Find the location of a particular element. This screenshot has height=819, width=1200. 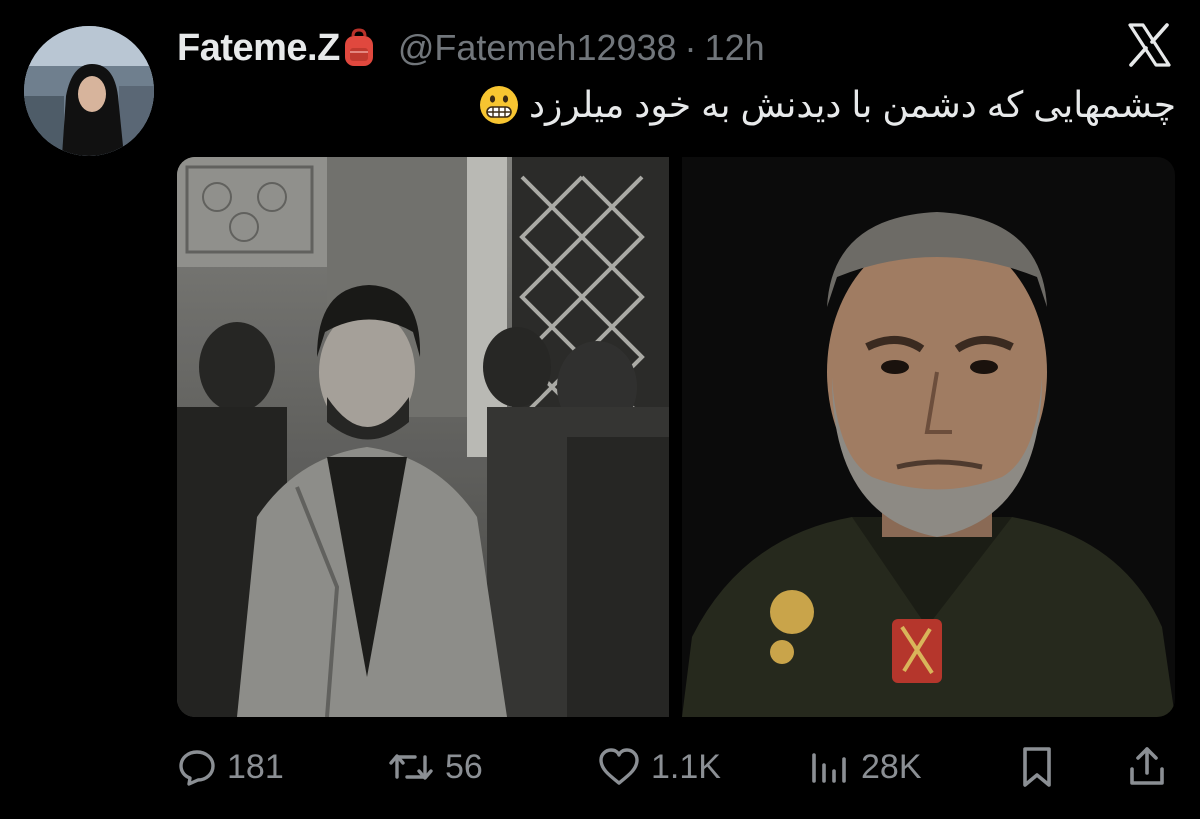

views-button: 28K is located at coordinates (865, 767).